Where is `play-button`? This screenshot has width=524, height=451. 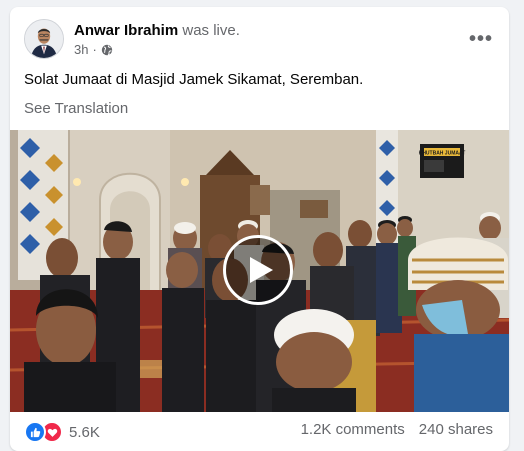 play-button is located at coordinates (258, 270).